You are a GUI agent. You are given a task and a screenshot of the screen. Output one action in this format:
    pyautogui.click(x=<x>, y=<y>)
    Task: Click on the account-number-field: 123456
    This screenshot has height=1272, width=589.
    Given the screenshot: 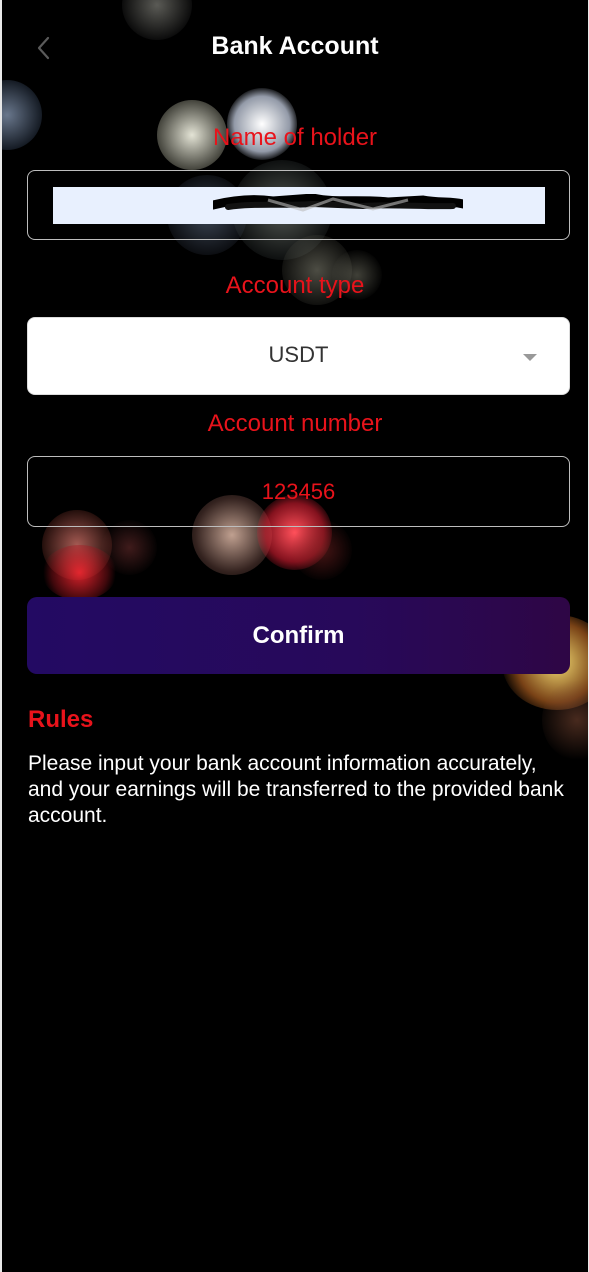 What is the action you would take?
    pyautogui.click(x=298, y=491)
    